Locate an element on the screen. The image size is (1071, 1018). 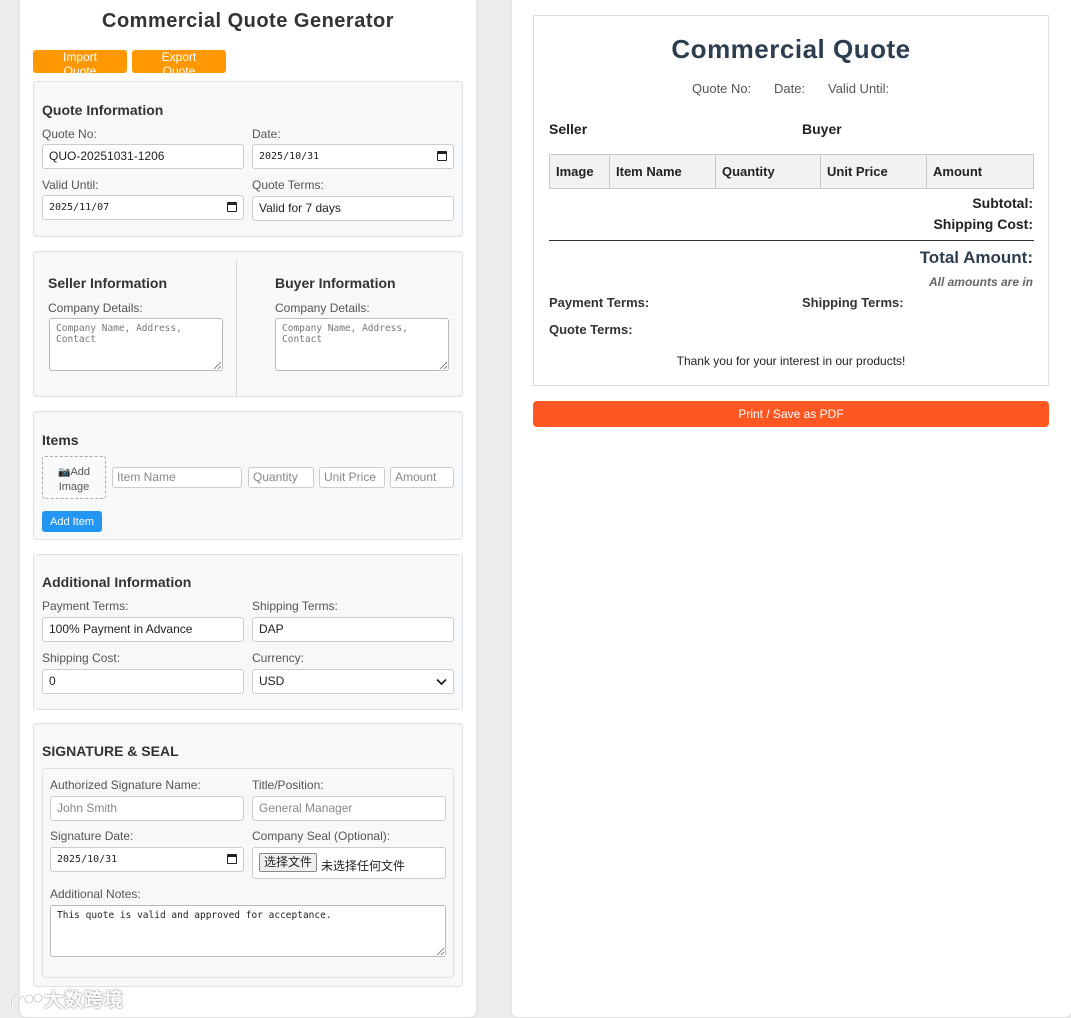
table-header-item-name: Item Name is located at coordinates (662, 171).